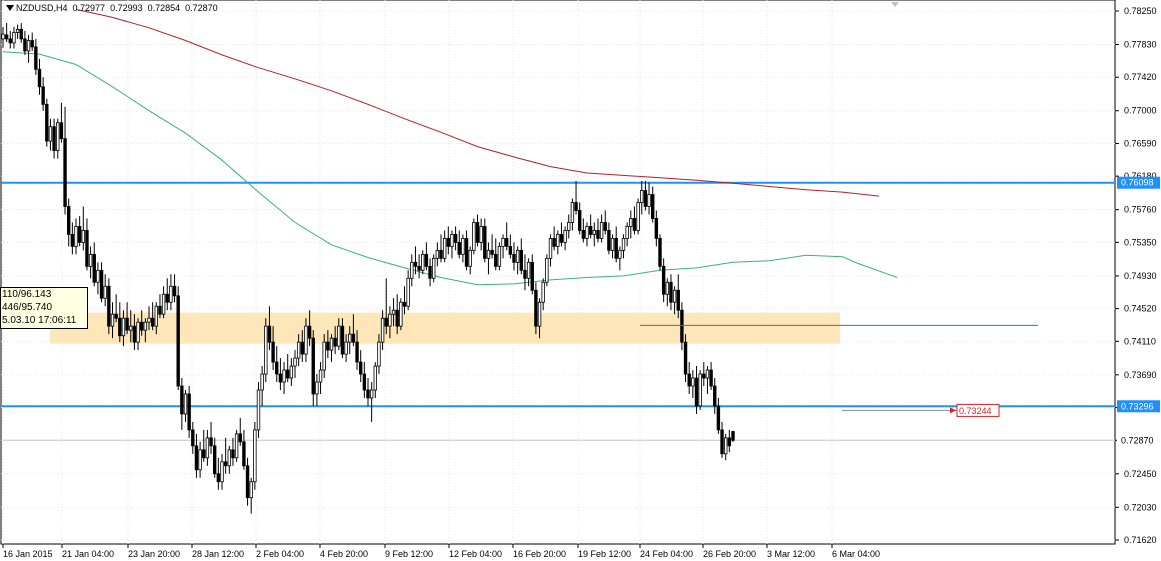  I want to click on low-value: 0.72854, so click(164, 8).